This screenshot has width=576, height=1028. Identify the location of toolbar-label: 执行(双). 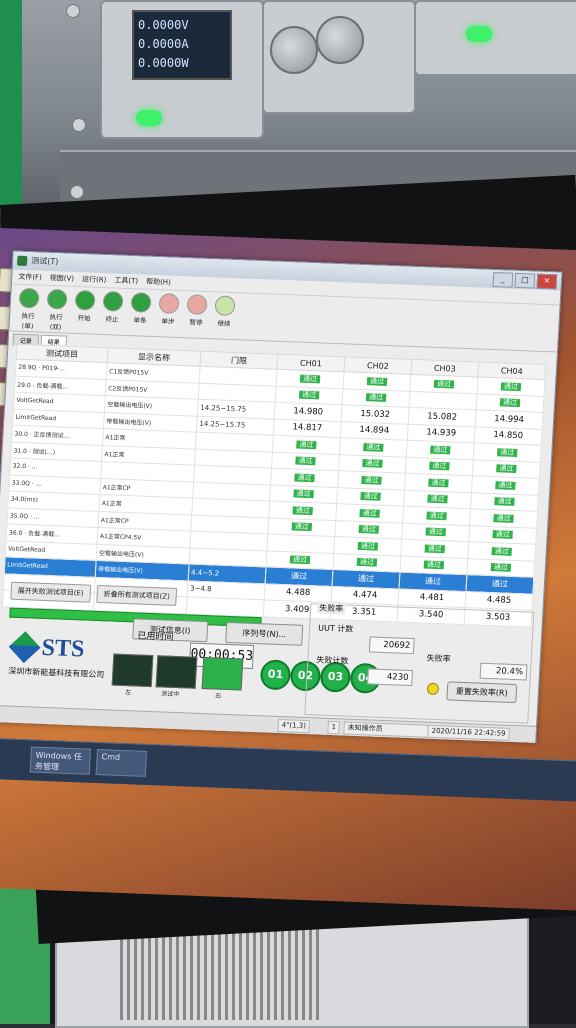
(56, 322).